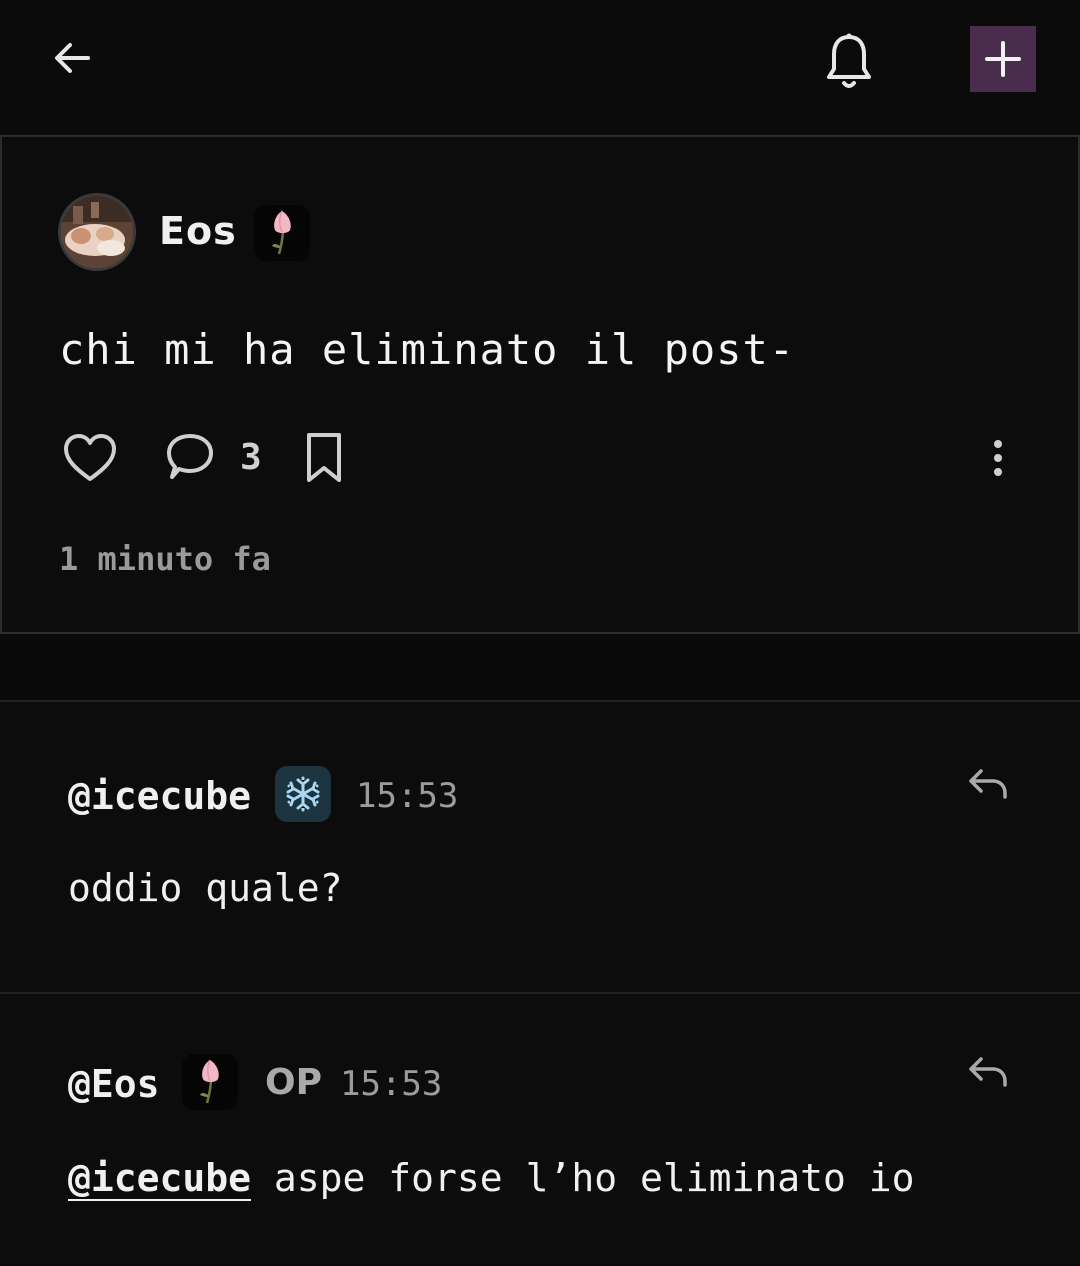 The height and width of the screenshot is (1266, 1080). What do you see at coordinates (114, 1084) in the screenshot?
I see `comment-username: @Eos` at bounding box center [114, 1084].